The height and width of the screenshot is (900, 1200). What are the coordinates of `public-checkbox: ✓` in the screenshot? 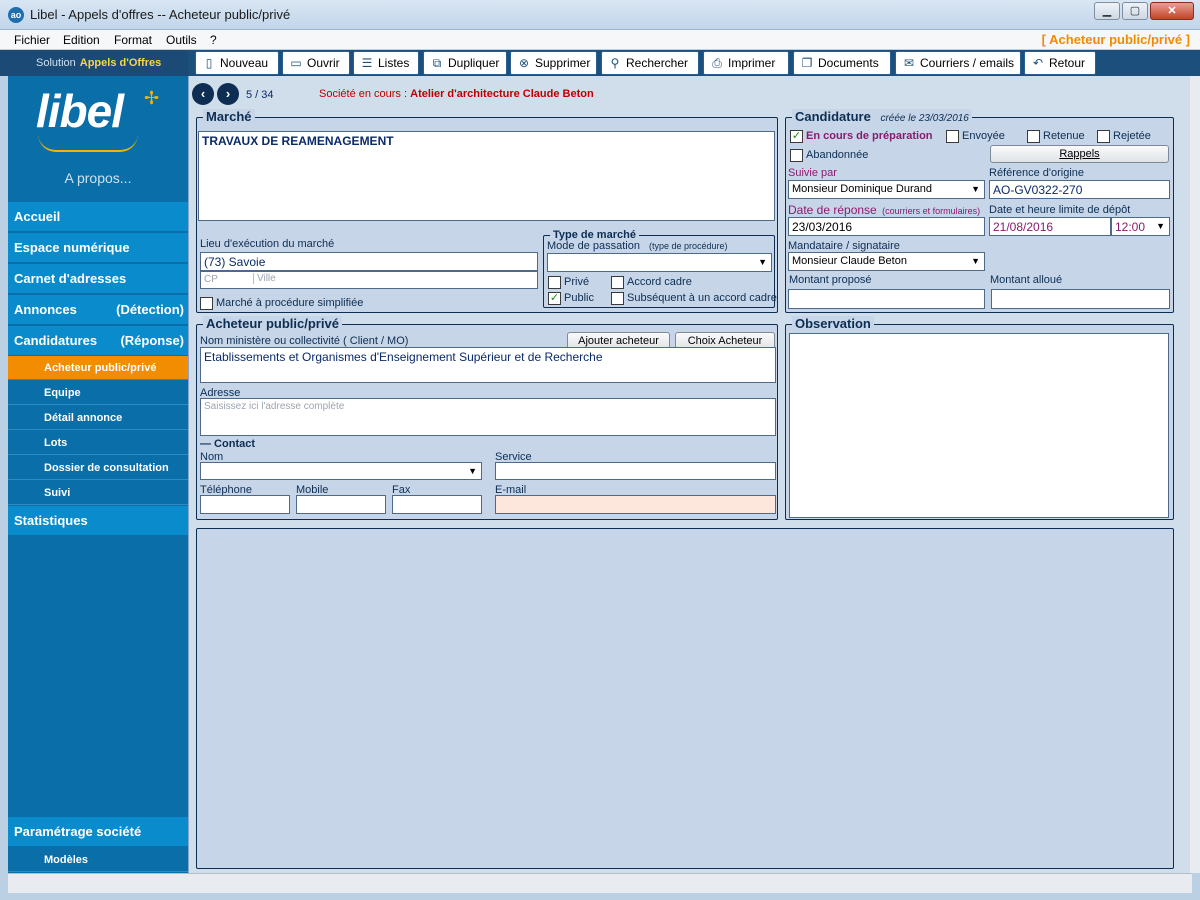 It's located at (554, 298).